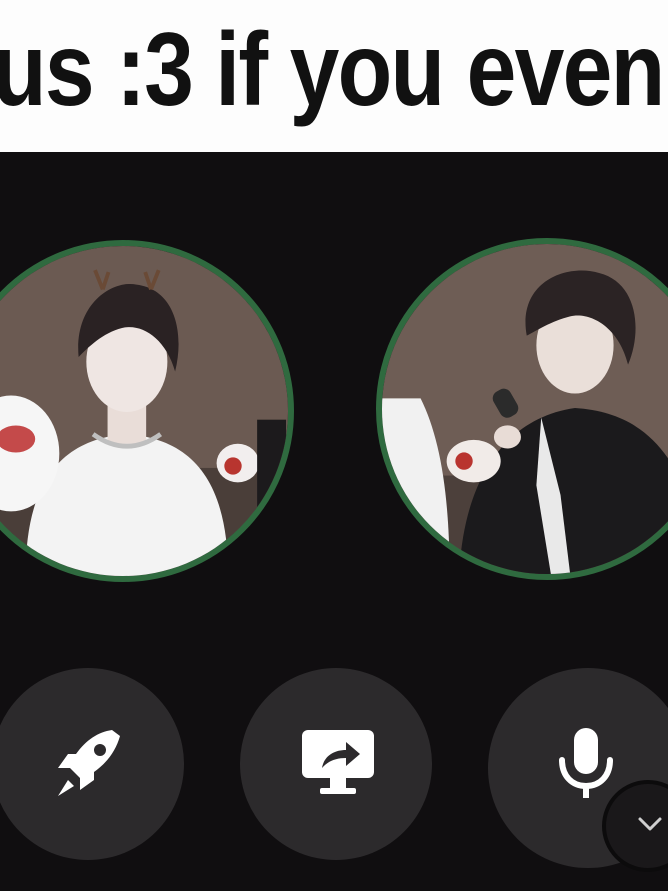  I want to click on boost-button, so click(92, 764).